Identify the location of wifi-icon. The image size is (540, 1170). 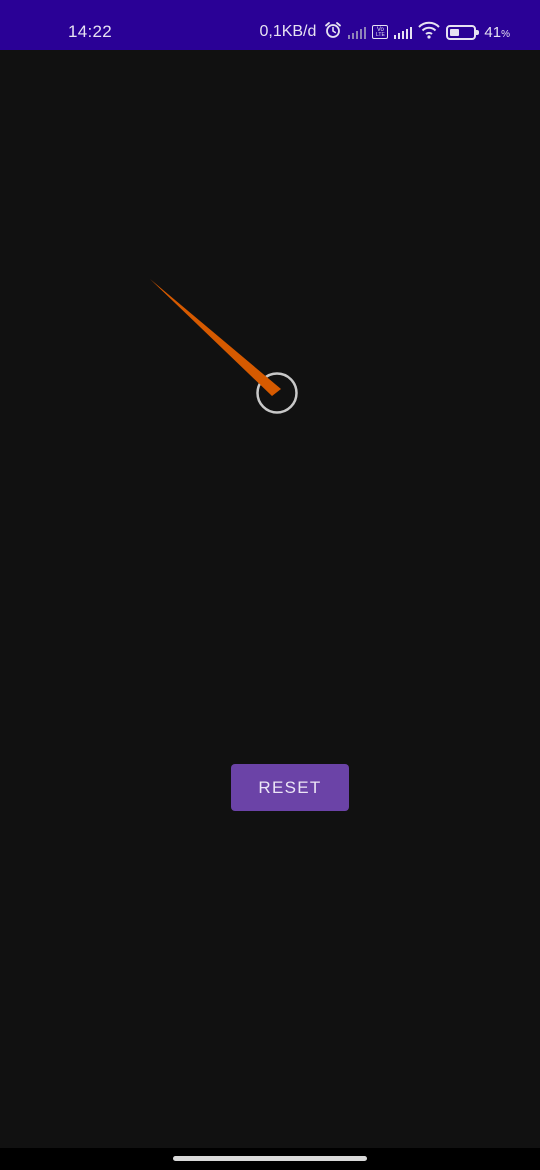
(429, 32).